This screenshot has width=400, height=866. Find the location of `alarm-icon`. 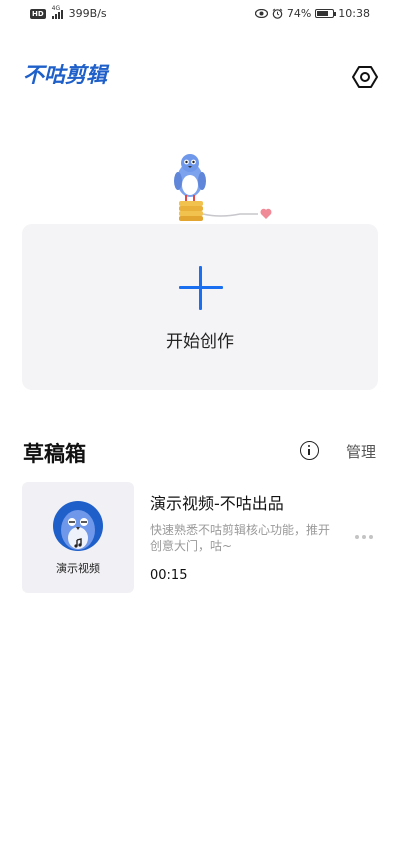

alarm-icon is located at coordinates (277, 13).